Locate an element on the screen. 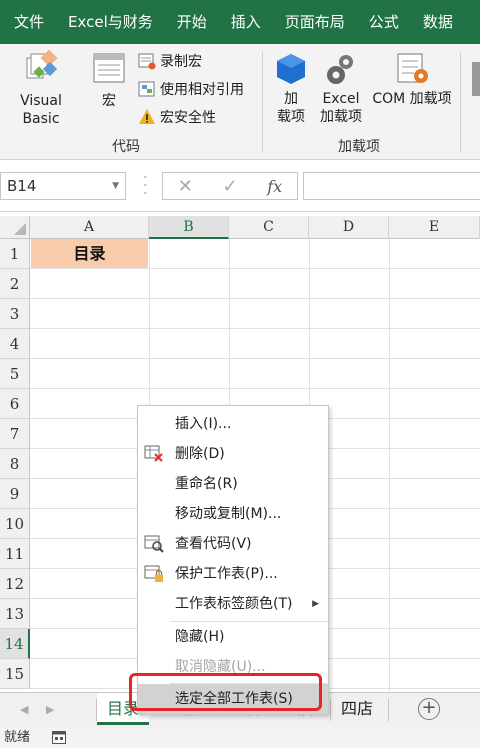 The height and width of the screenshot is (748, 480). drag-handle-icon: · · · is located at coordinates (145, 186).